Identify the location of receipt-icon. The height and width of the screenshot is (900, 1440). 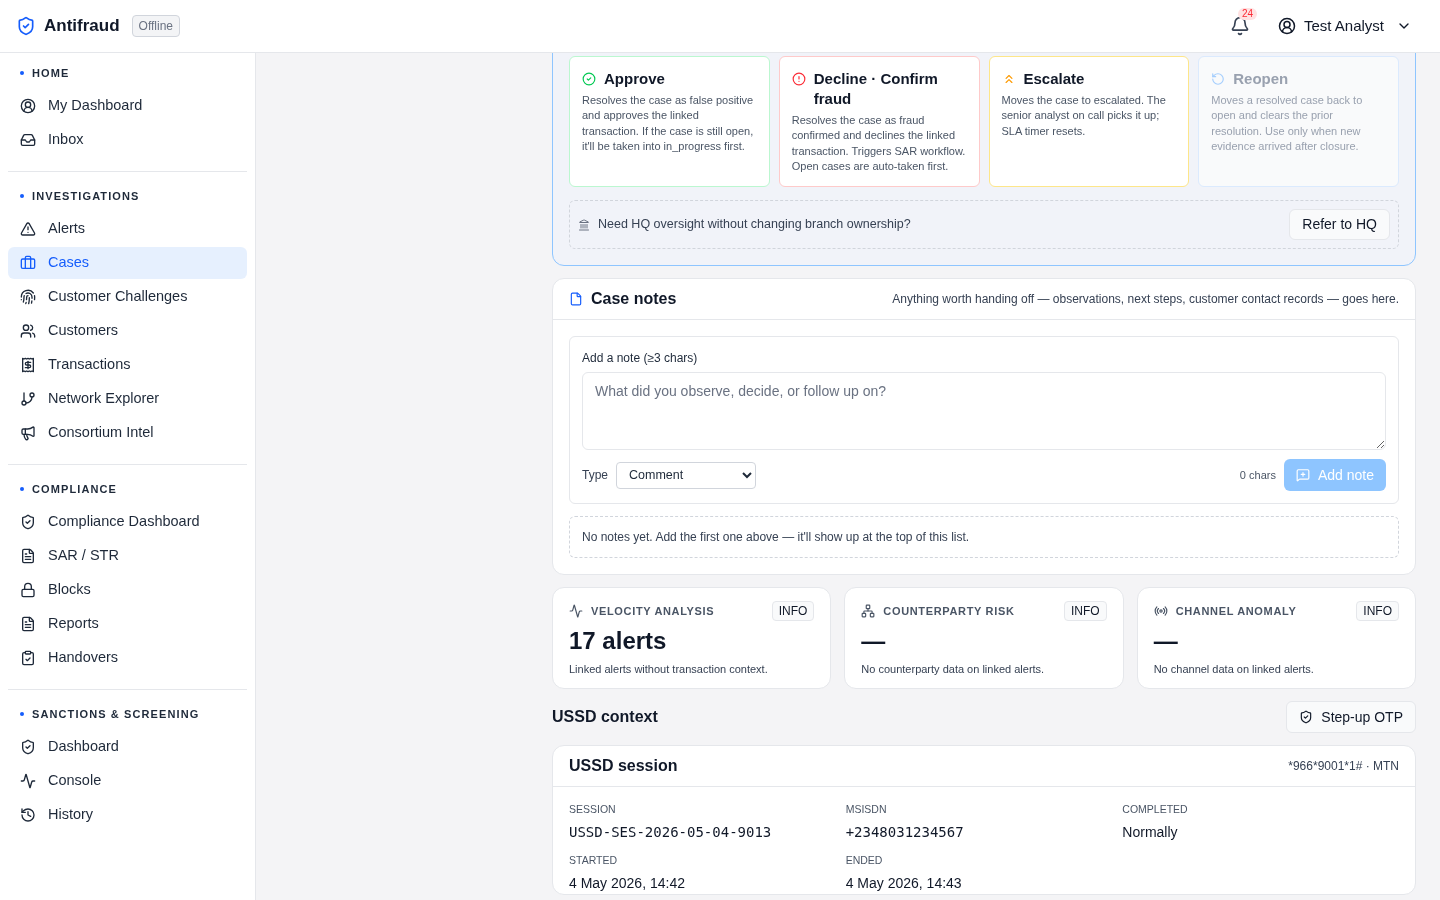
(28, 365).